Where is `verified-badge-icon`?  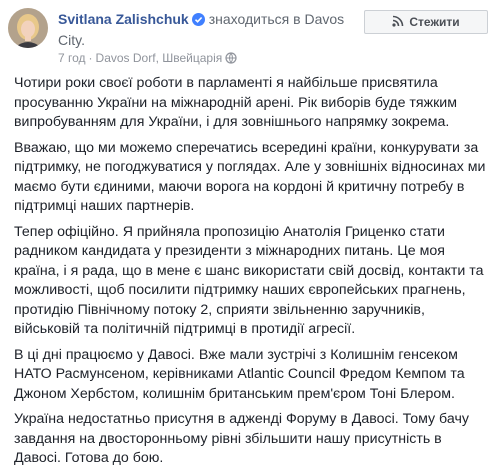
verified-badge-icon is located at coordinates (198, 21).